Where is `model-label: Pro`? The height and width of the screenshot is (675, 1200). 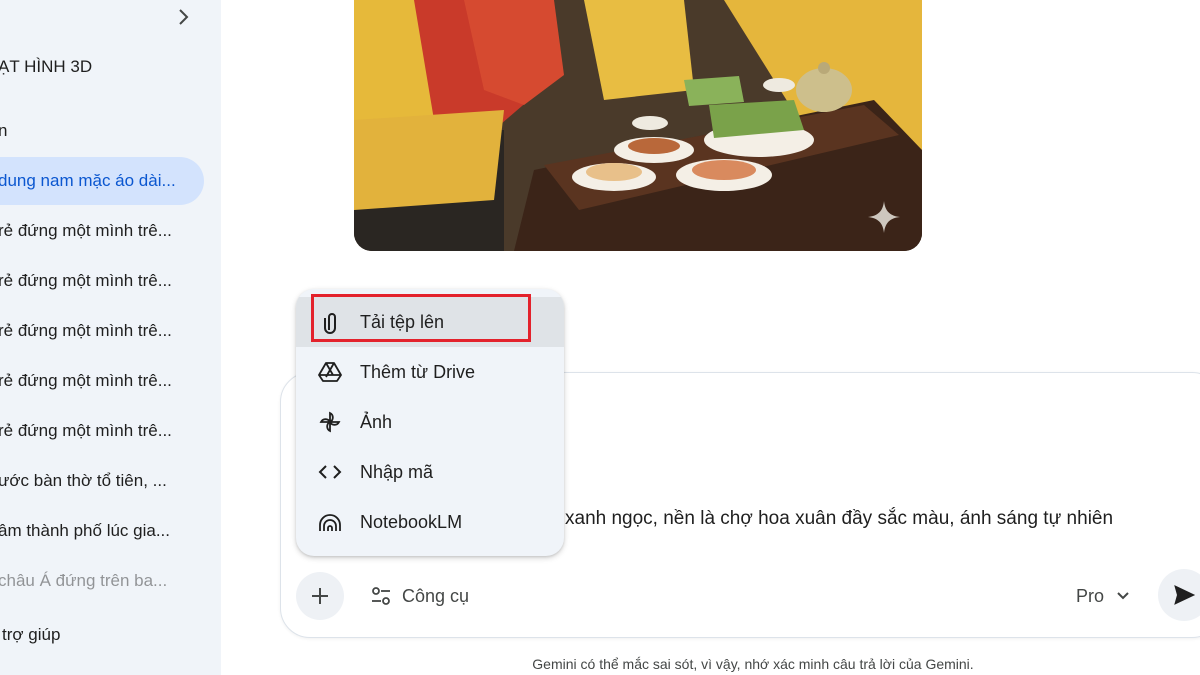 model-label: Pro is located at coordinates (1090, 595).